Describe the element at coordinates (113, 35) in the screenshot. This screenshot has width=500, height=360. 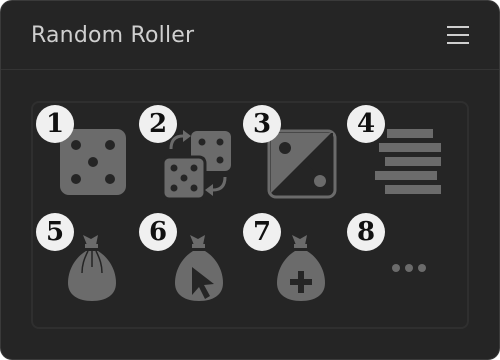
I see `app-title: Random Roller` at that location.